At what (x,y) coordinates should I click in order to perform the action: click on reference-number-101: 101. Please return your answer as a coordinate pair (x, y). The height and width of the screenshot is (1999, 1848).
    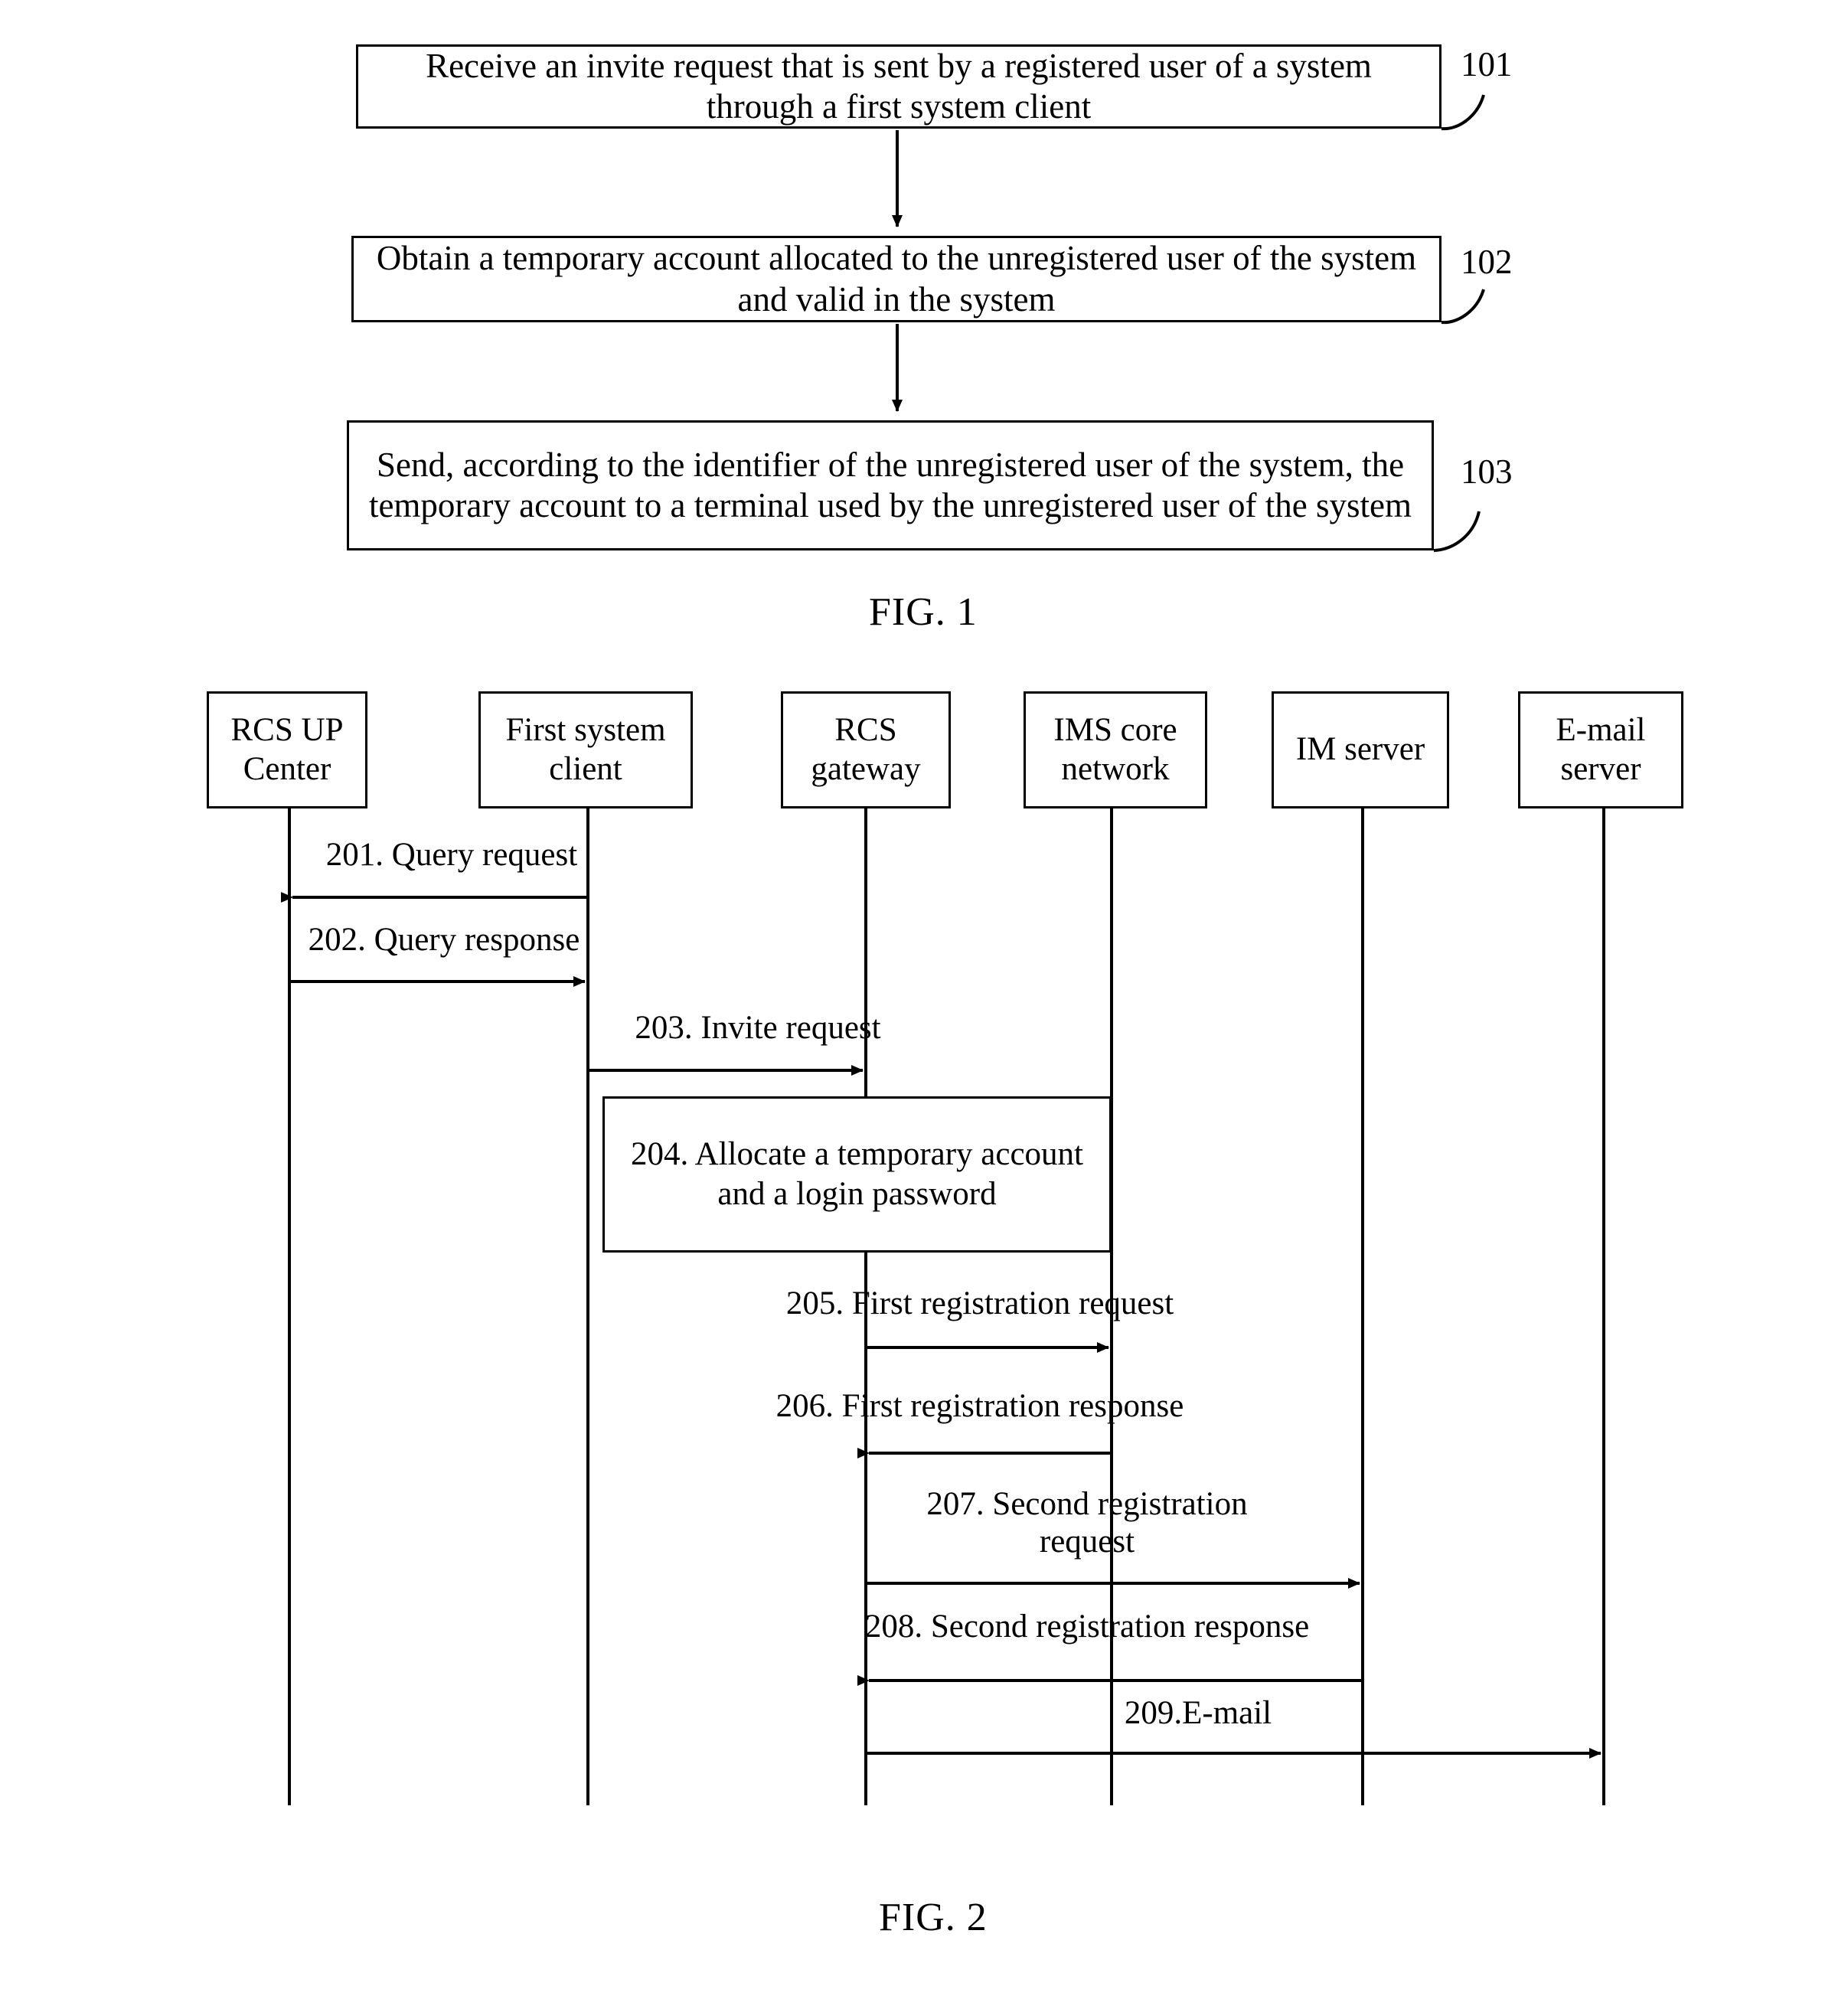
    Looking at the image, I should click on (1487, 64).